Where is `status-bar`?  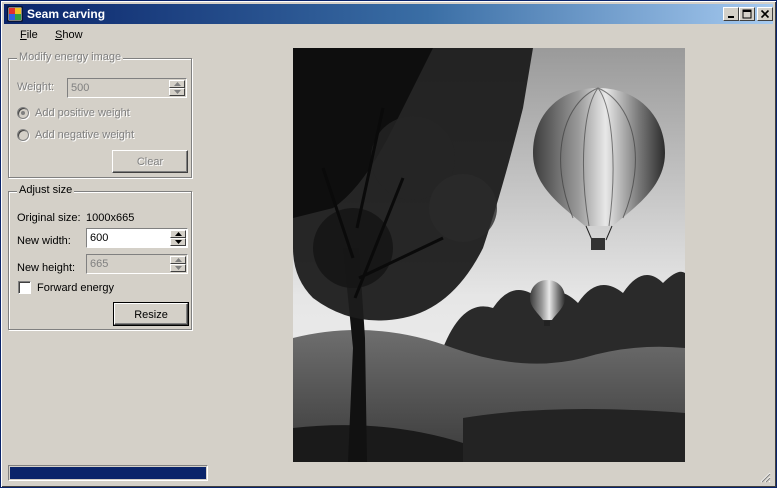
status-bar is located at coordinates (388, 474).